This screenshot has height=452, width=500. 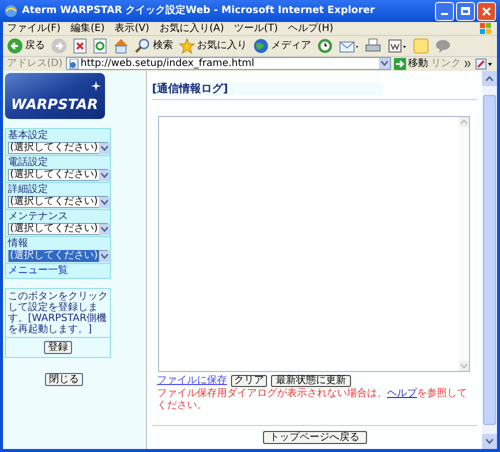 What do you see at coordinates (213, 46) in the screenshot?
I see `favorites-button: お気に入り` at bounding box center [213, 46].